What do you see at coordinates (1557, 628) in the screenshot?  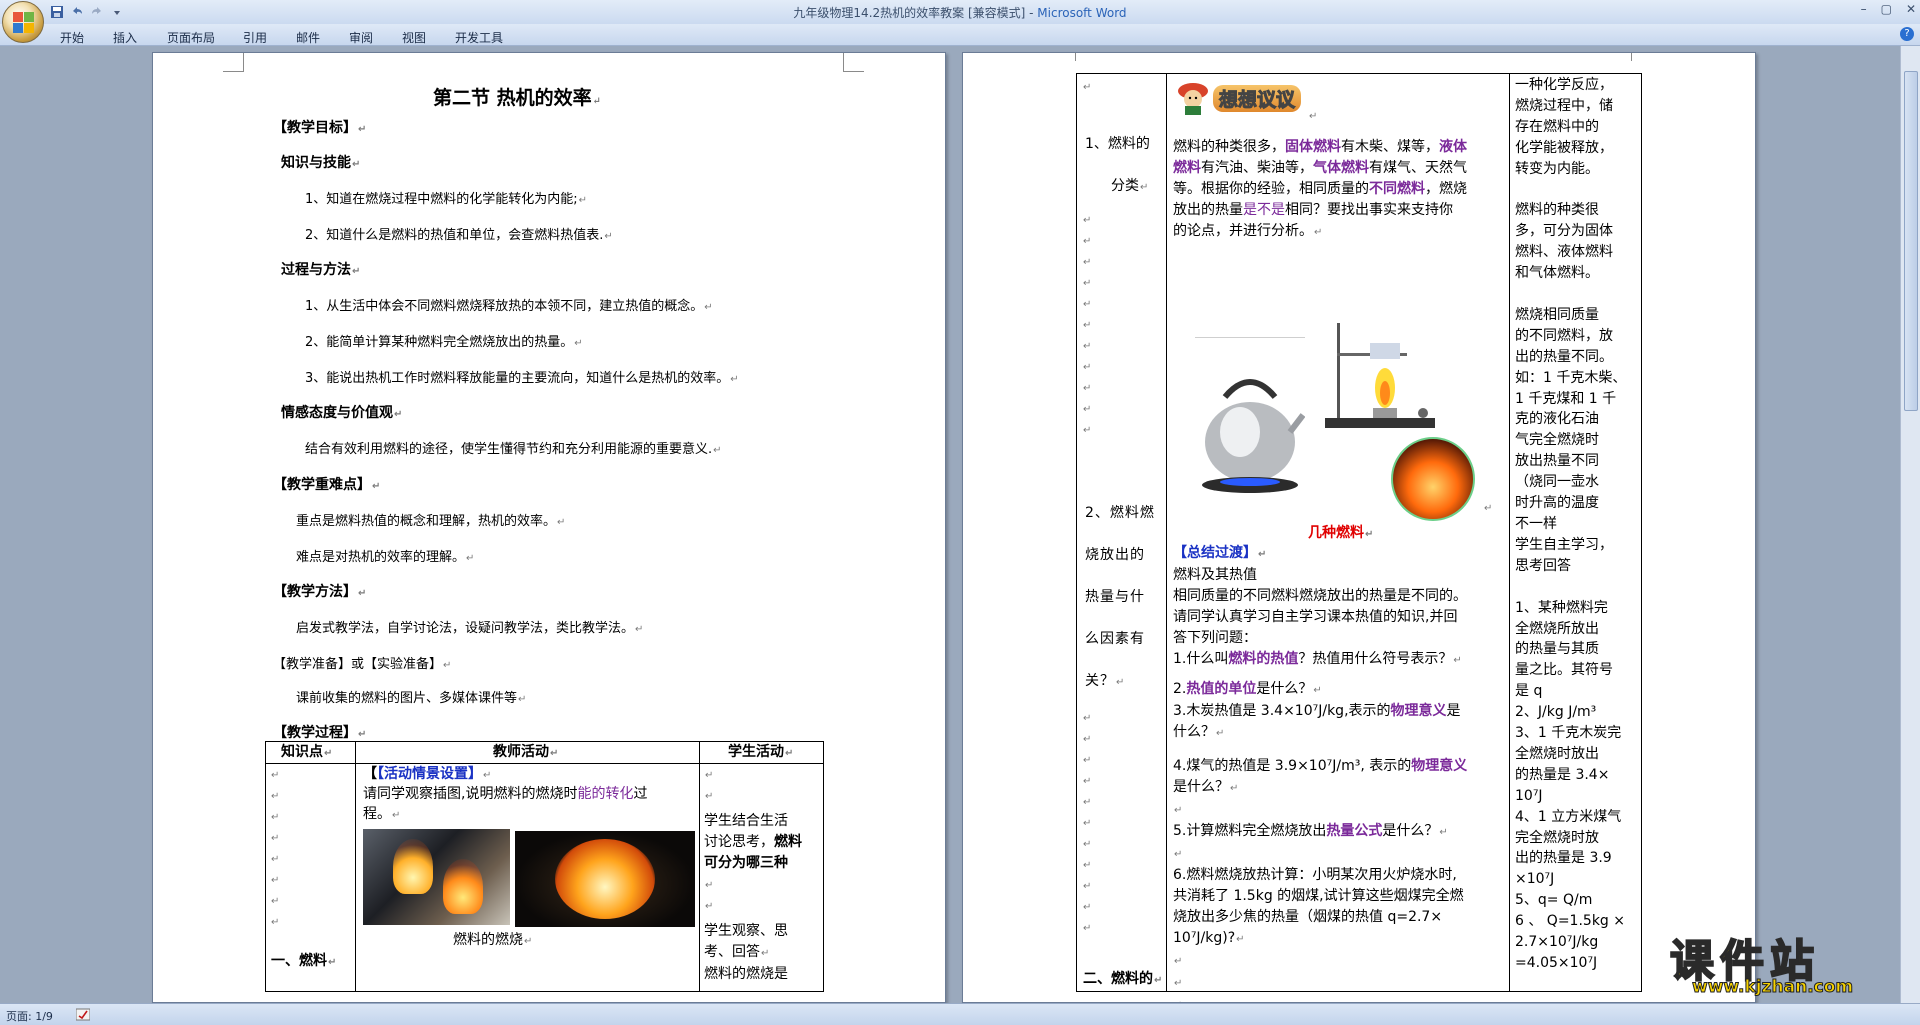 I see `student-activity-line: 全燃烧所放出` at bounding box center [1557, 628].